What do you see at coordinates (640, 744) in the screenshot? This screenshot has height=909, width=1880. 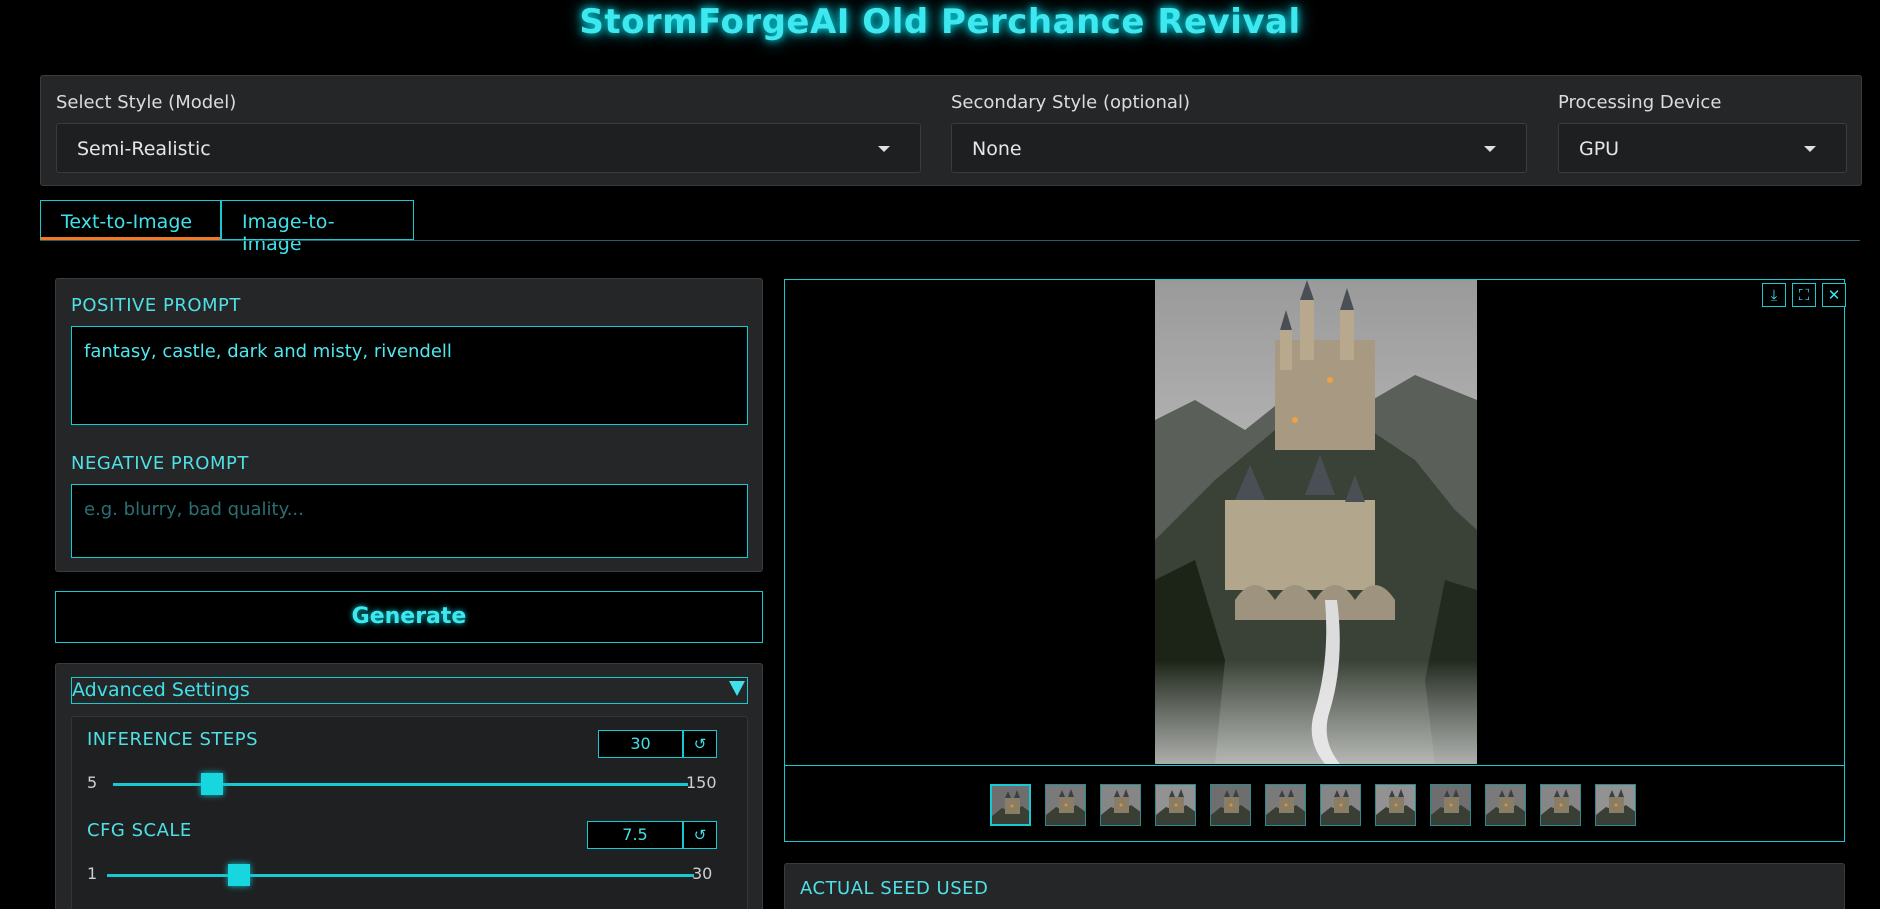 I see `inference-steps-input: 30` at bounding box center [640, 744].